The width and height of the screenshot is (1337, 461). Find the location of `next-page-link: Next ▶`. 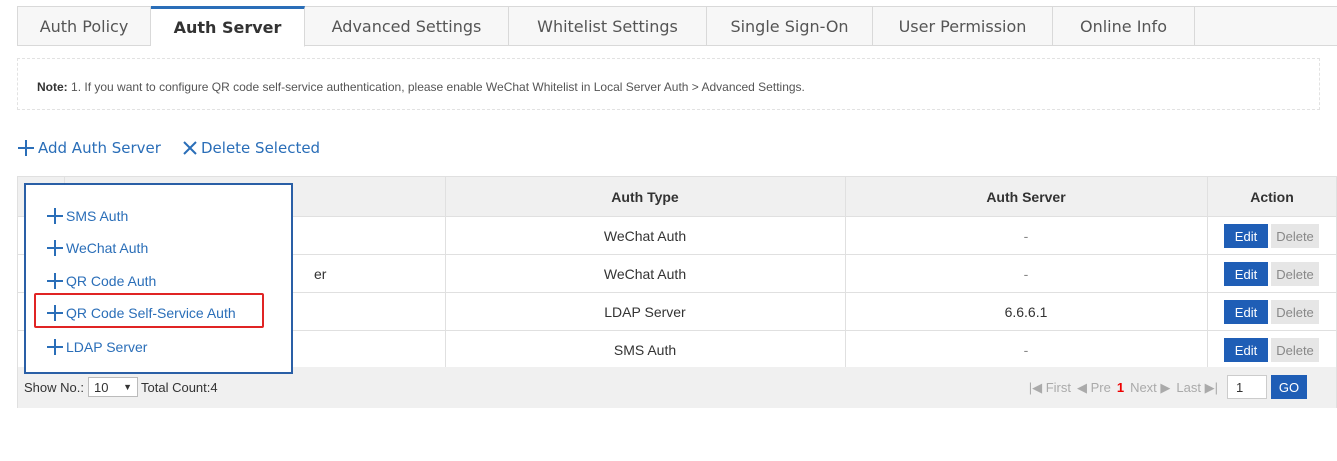

next-page-link: Next ▶ is located at coordinates (1150, 388).